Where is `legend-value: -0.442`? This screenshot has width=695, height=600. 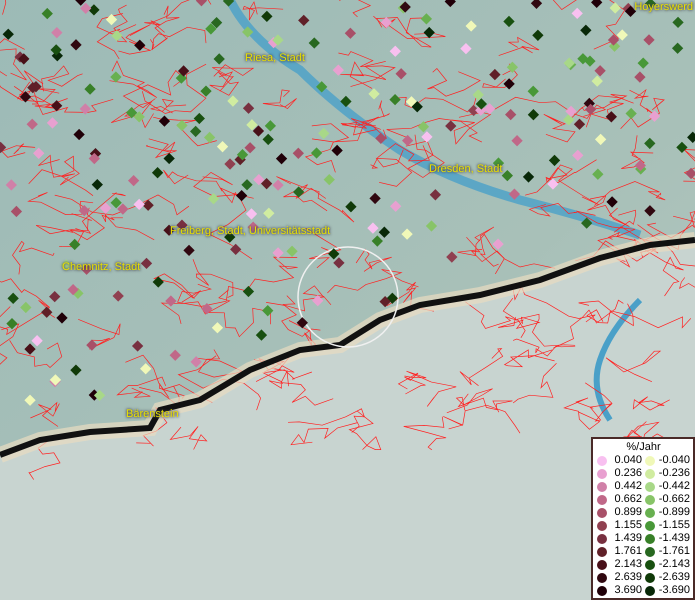 legend-value: -0.442 is located at coordinates (674, 486).